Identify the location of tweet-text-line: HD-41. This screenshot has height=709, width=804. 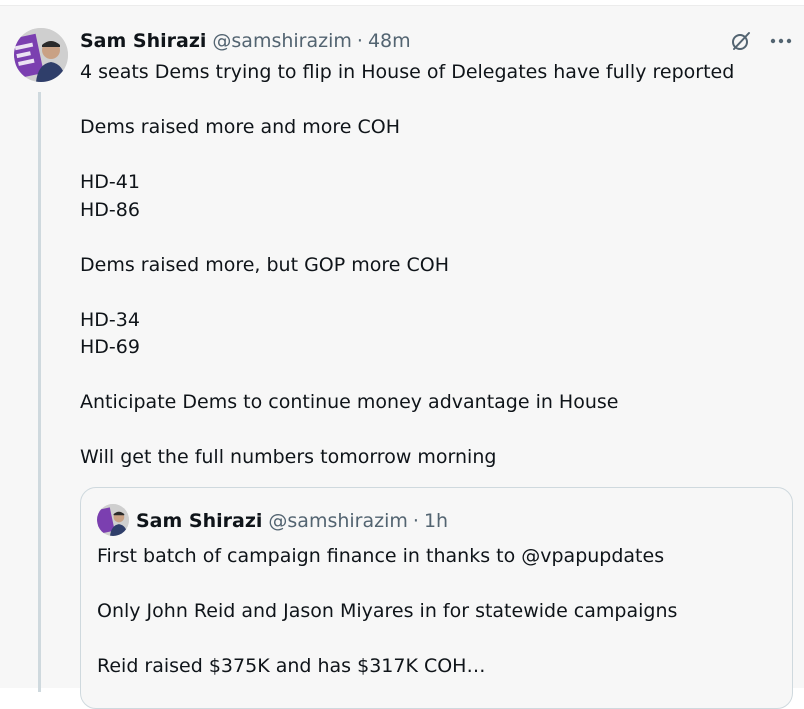
(110, 182).